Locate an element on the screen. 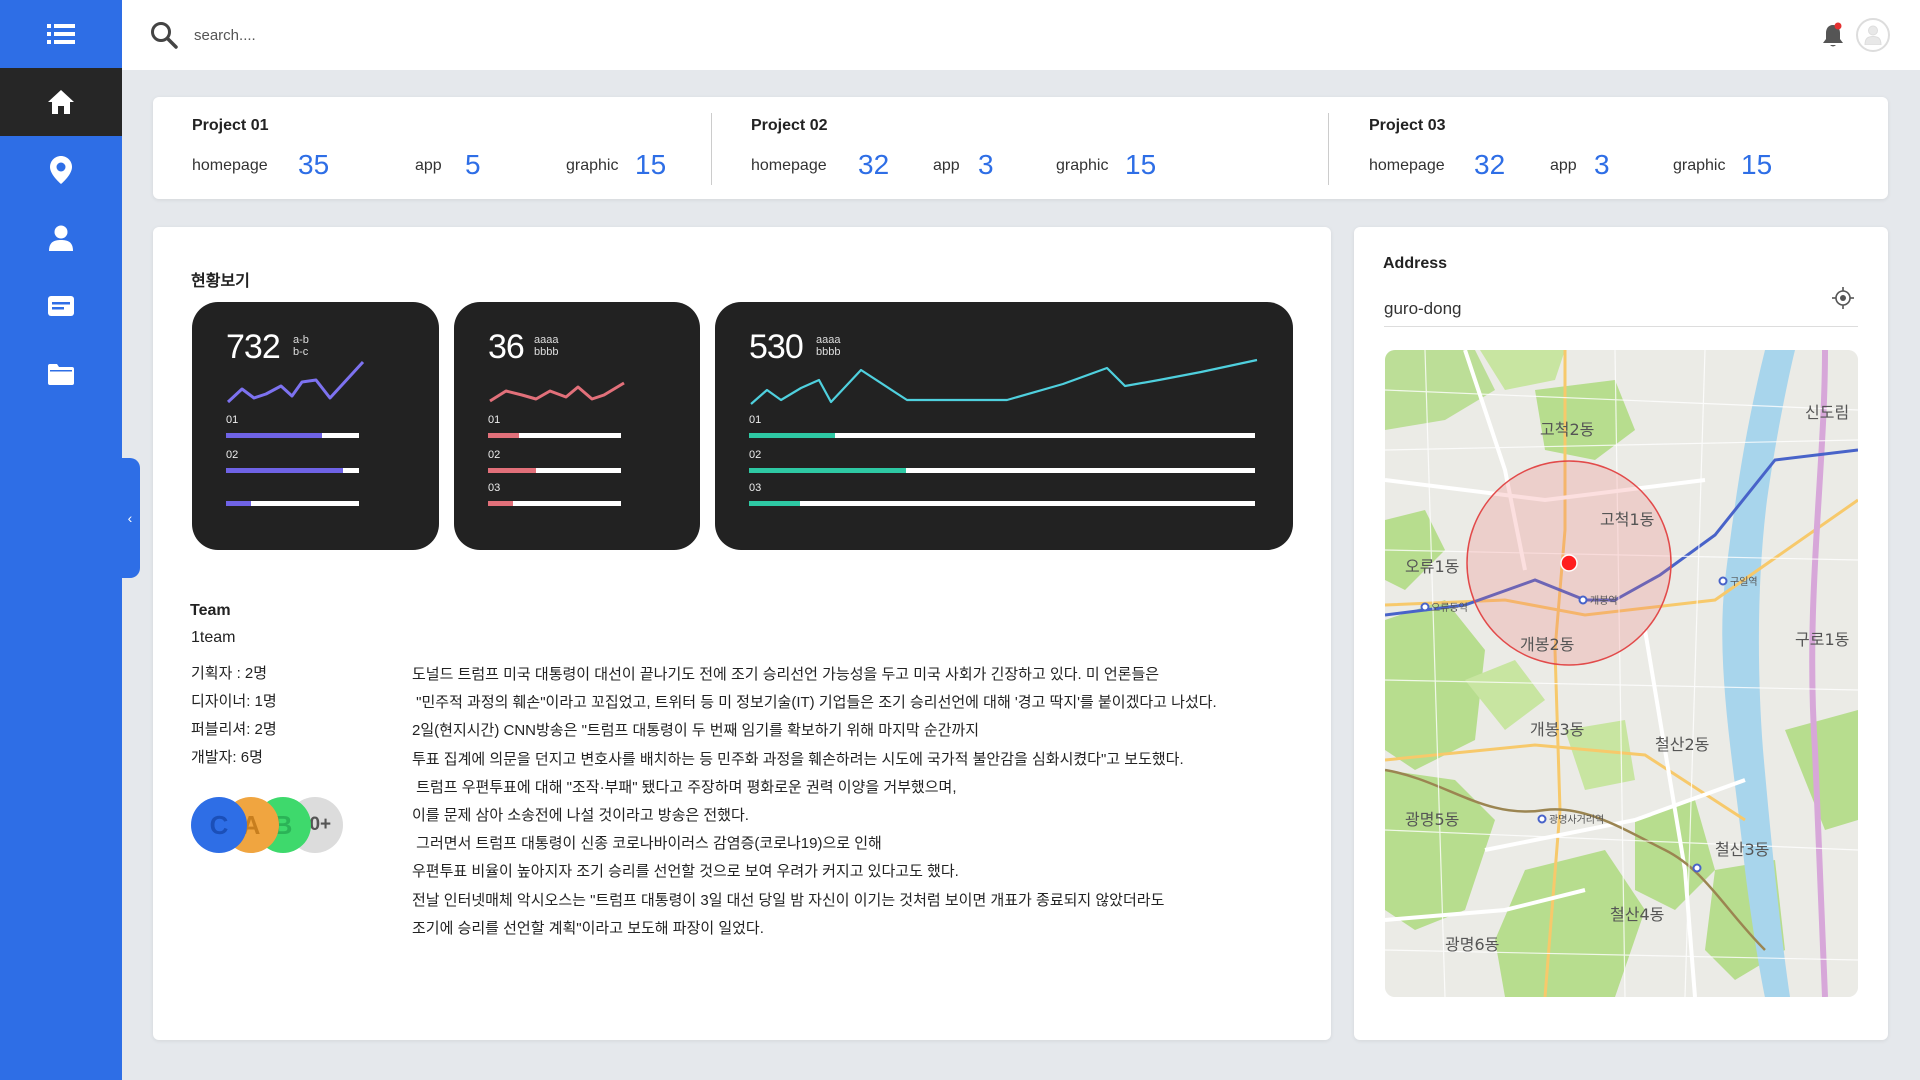 The width and height of the screenshot is (1920, 1080). stat-label: homepage is located at coordinates (1407, 165).